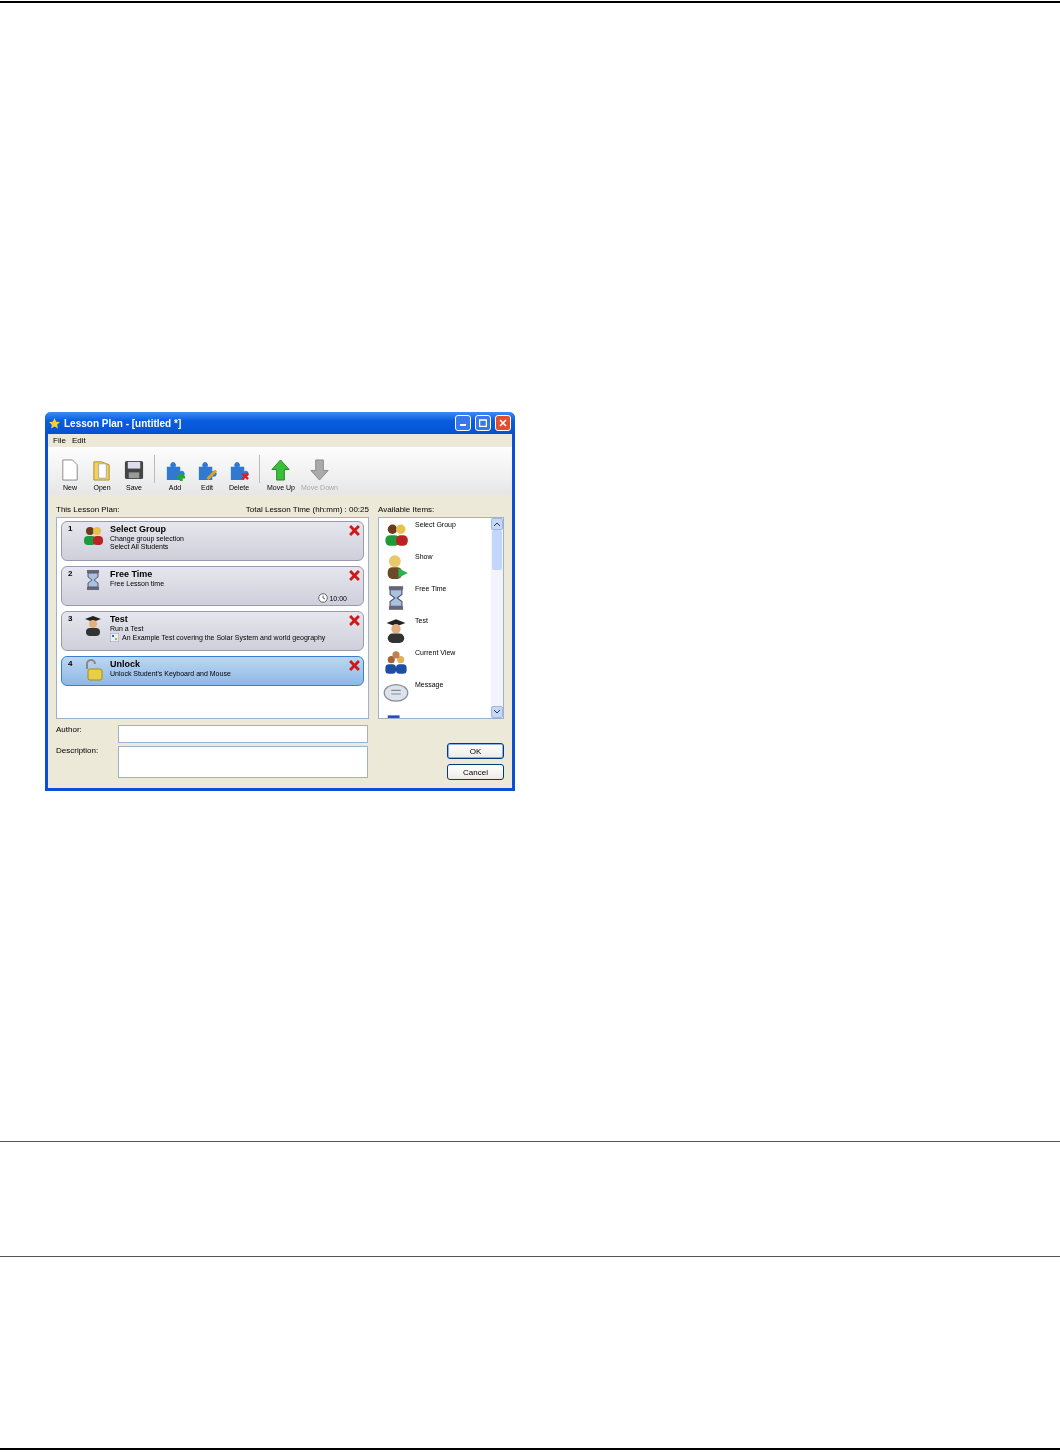  I want to click on star-icon, so click(54, 423).